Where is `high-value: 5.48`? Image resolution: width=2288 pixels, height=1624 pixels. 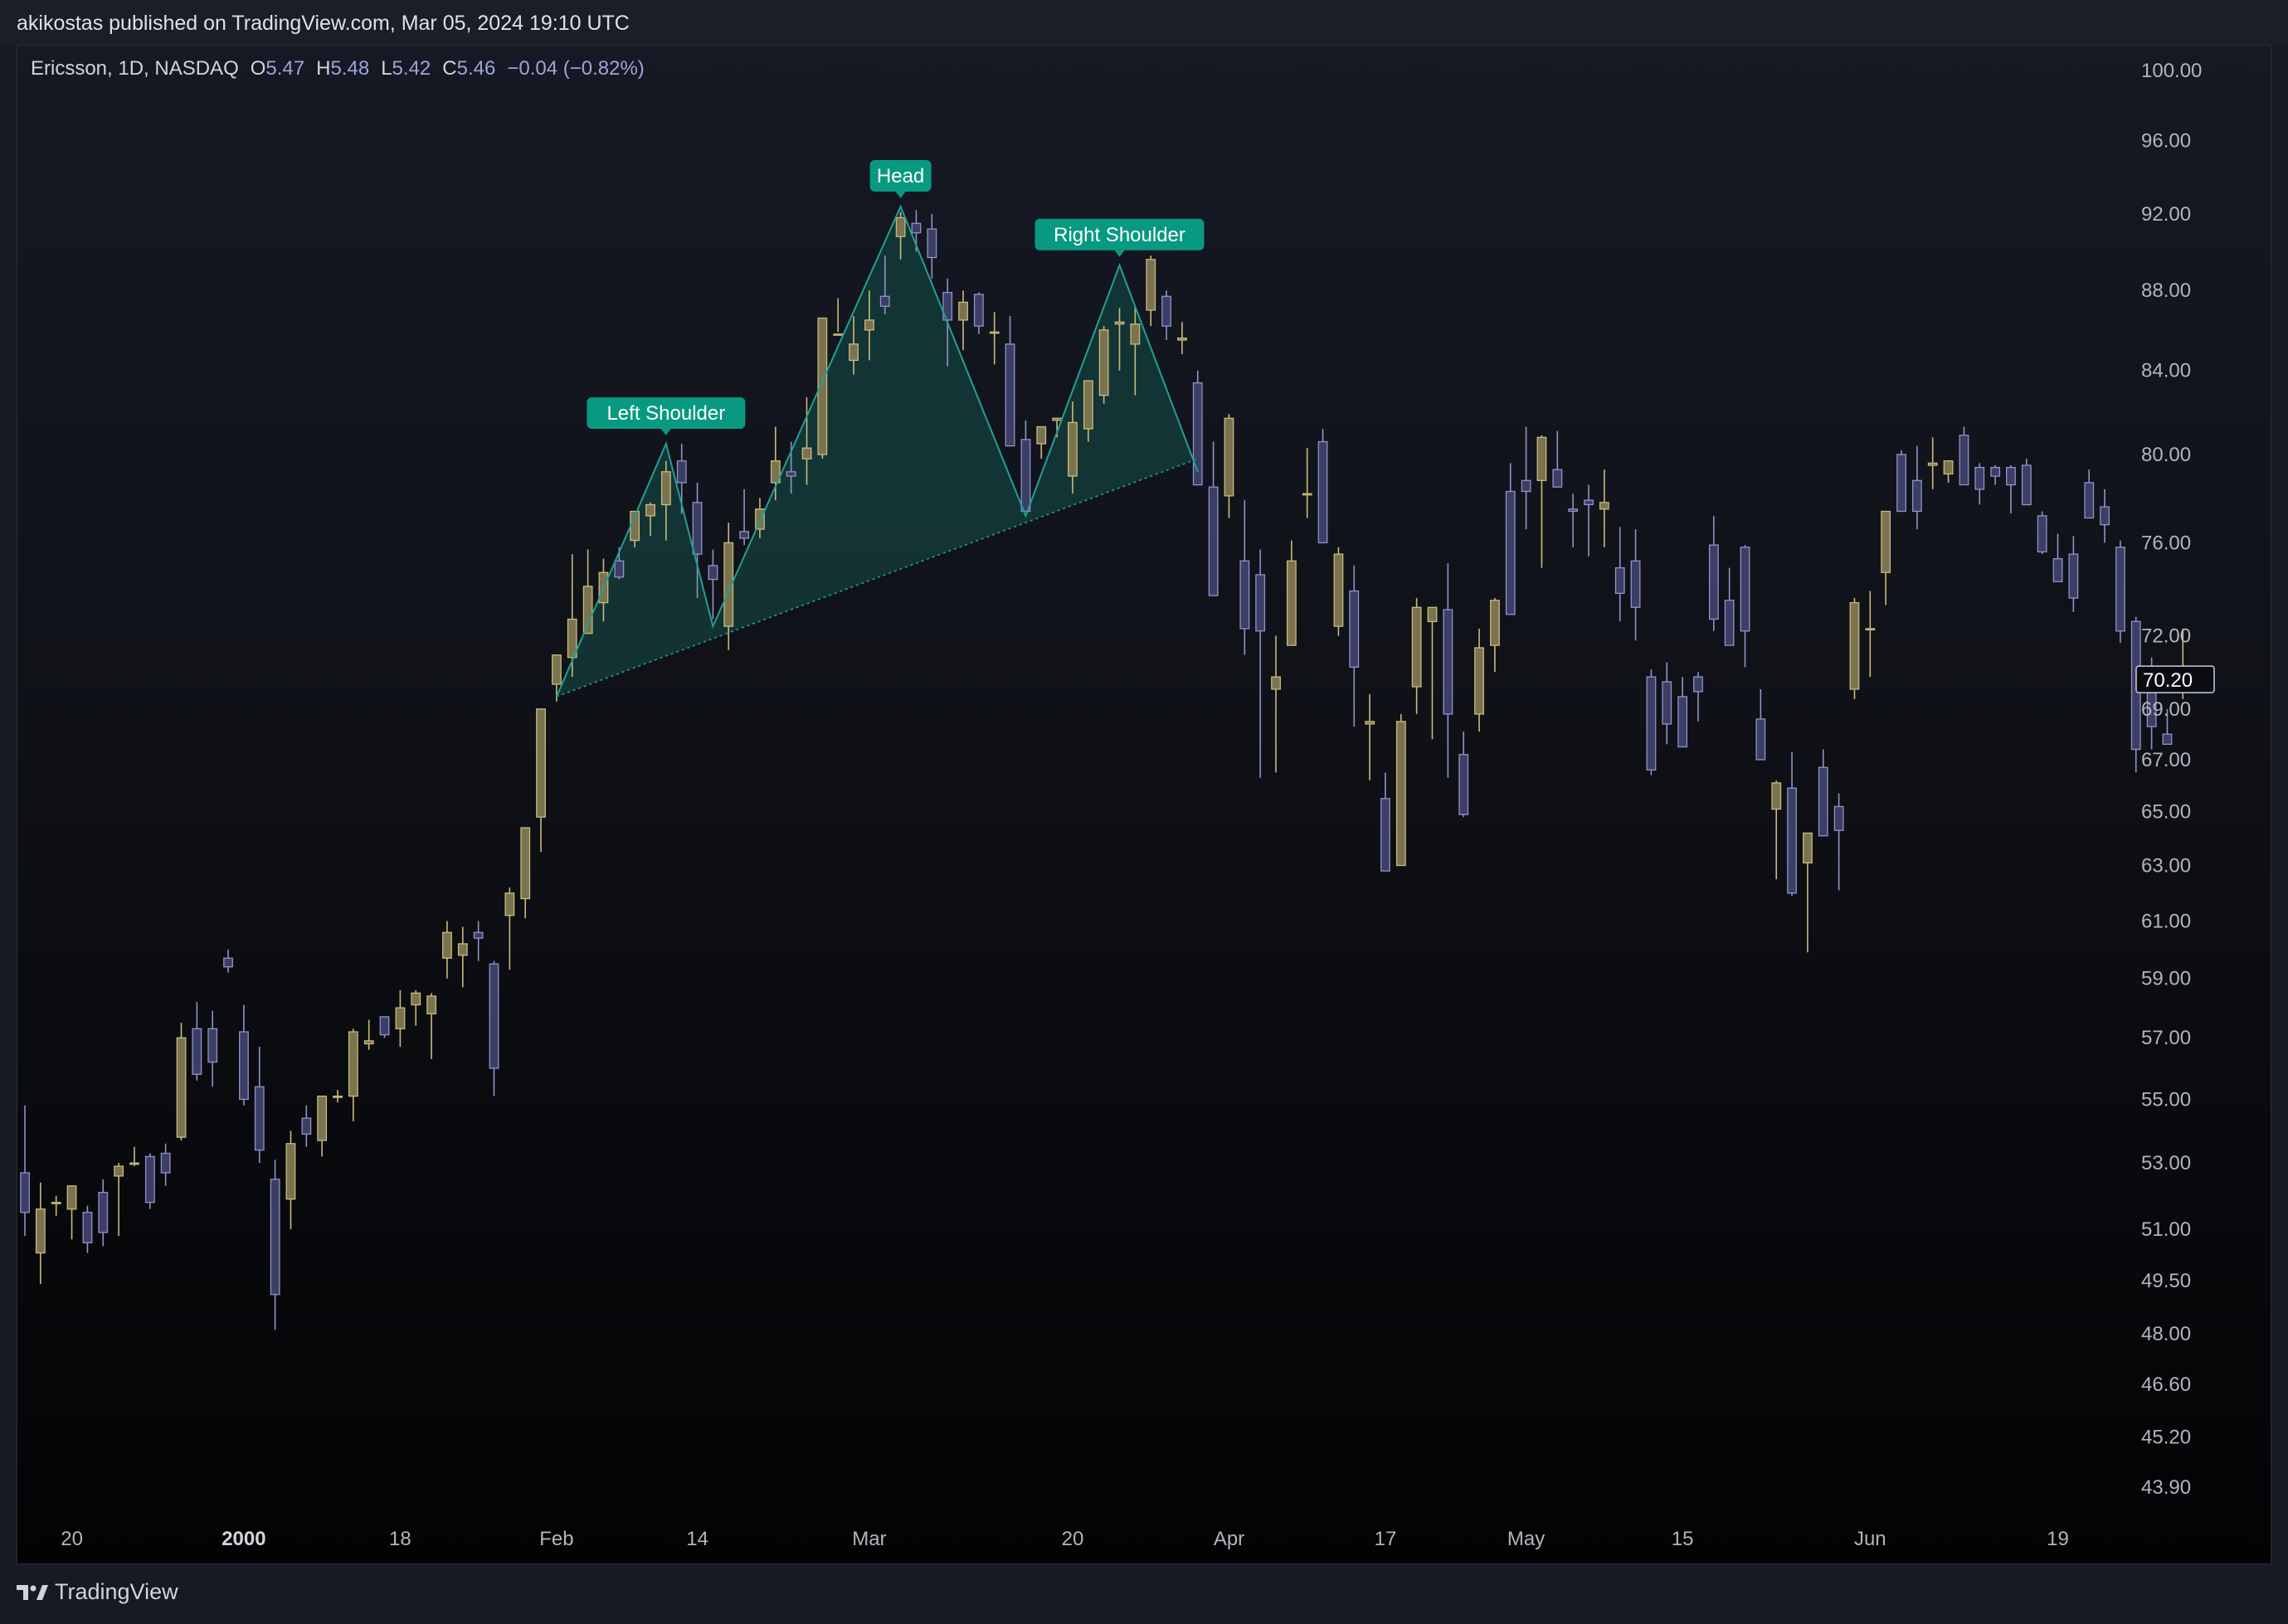 high-value: 5.48 is located at coordinates (350, 68).